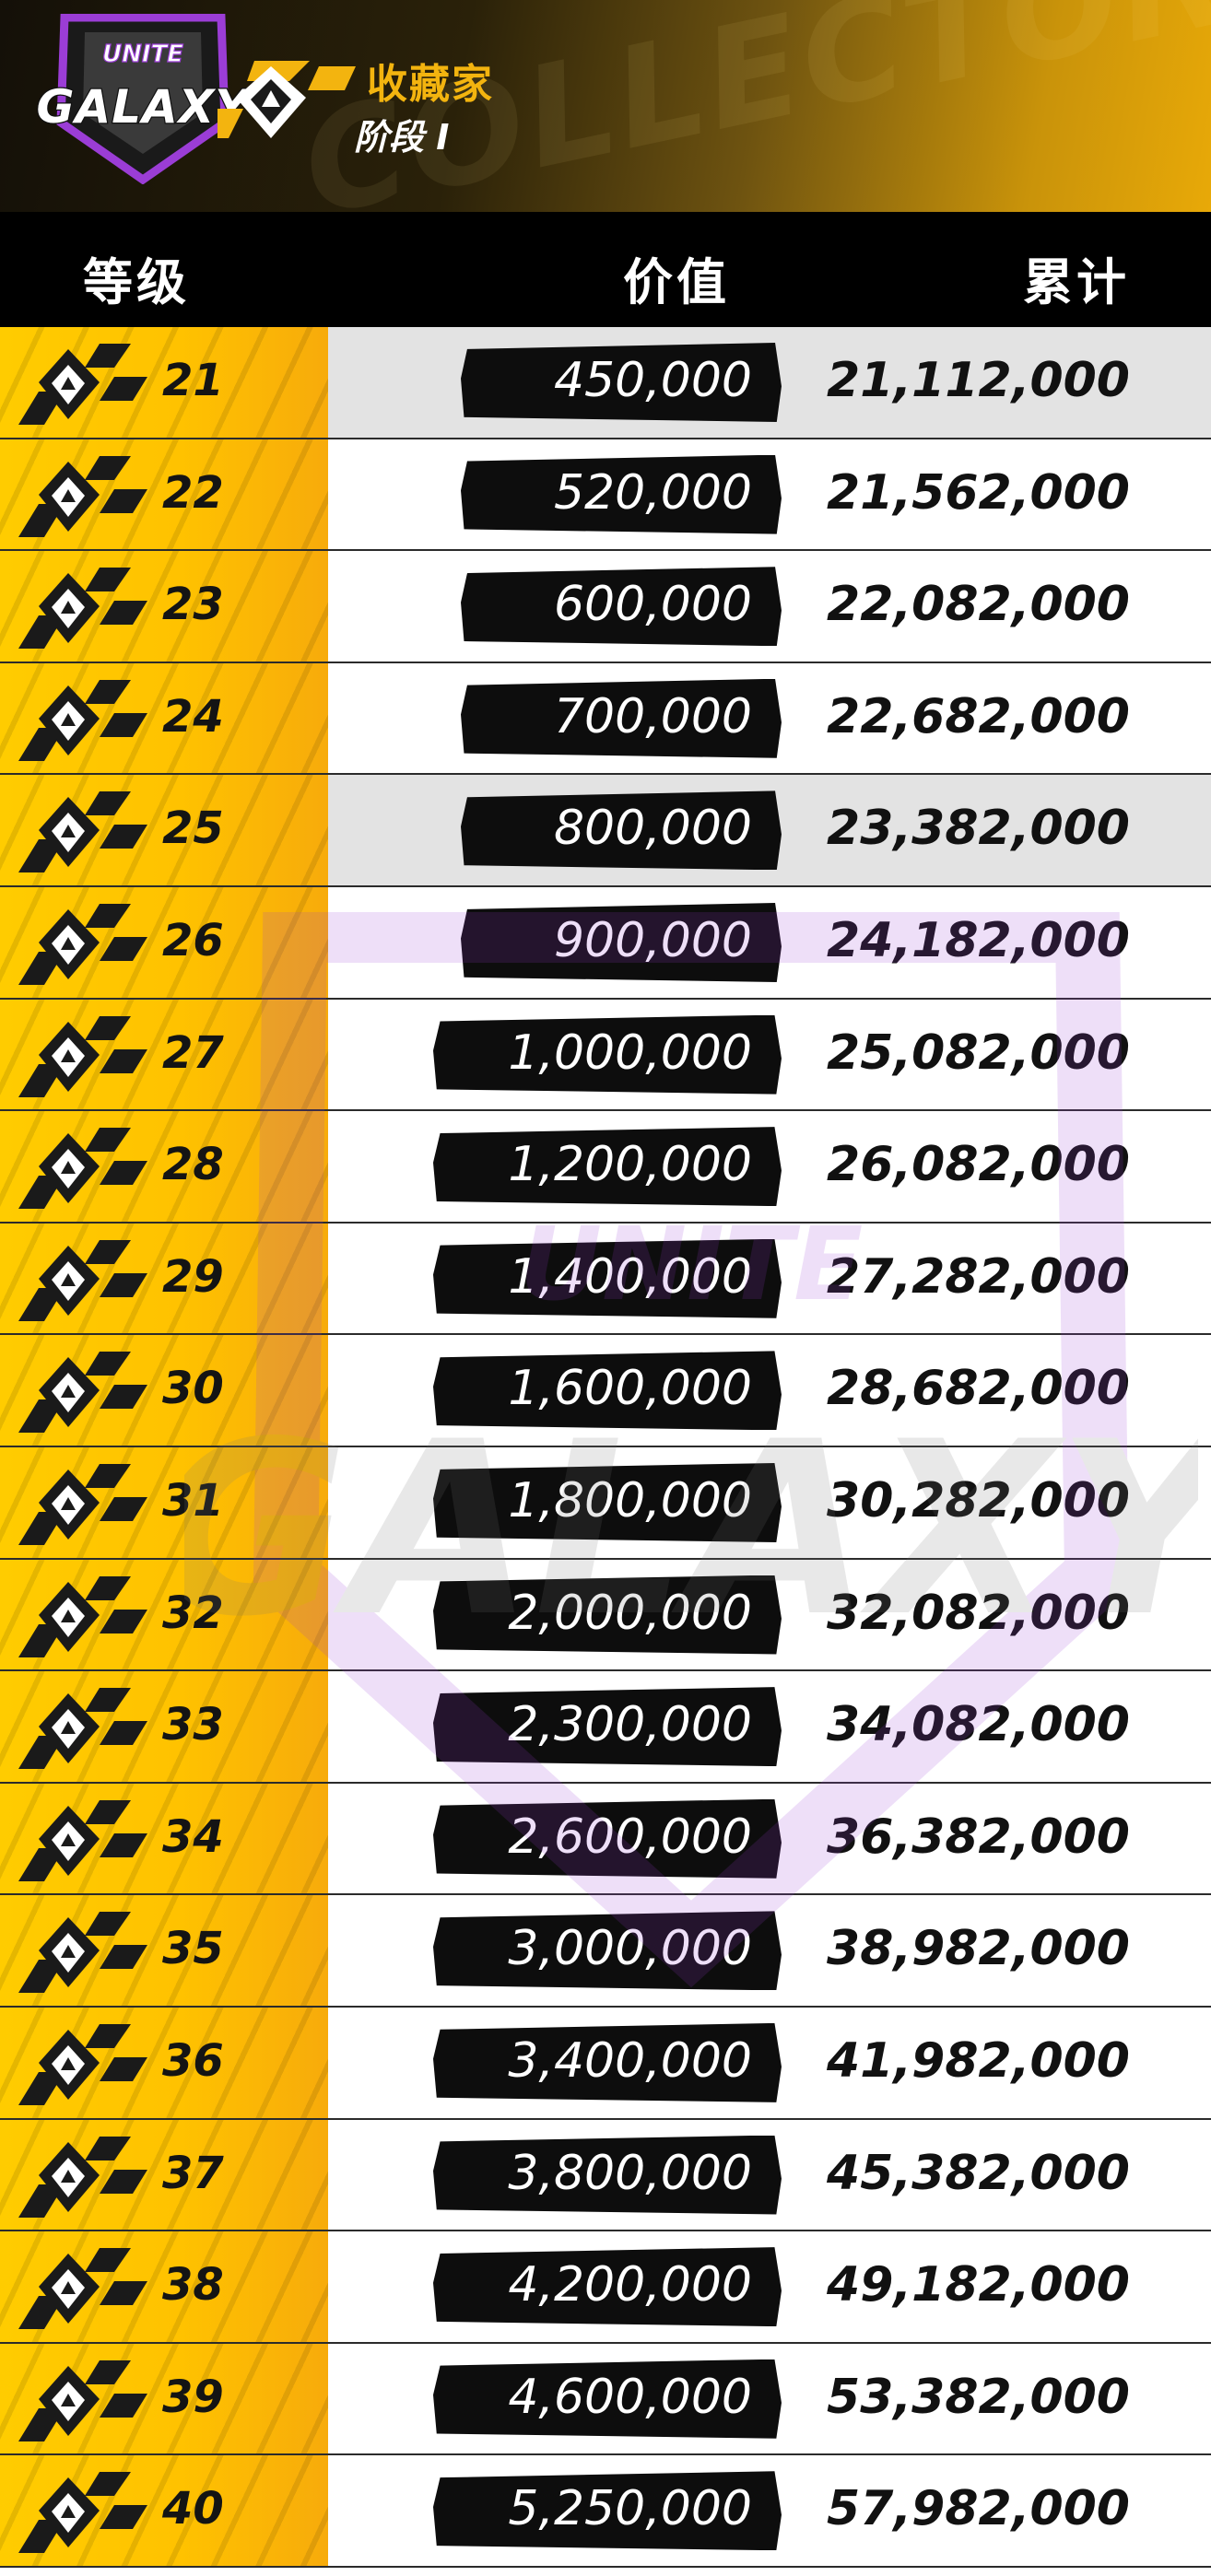 The height and width of the screenshot is (2576, 1211). I want to click on total-amount: 49,182,000, so click(979, 2285).